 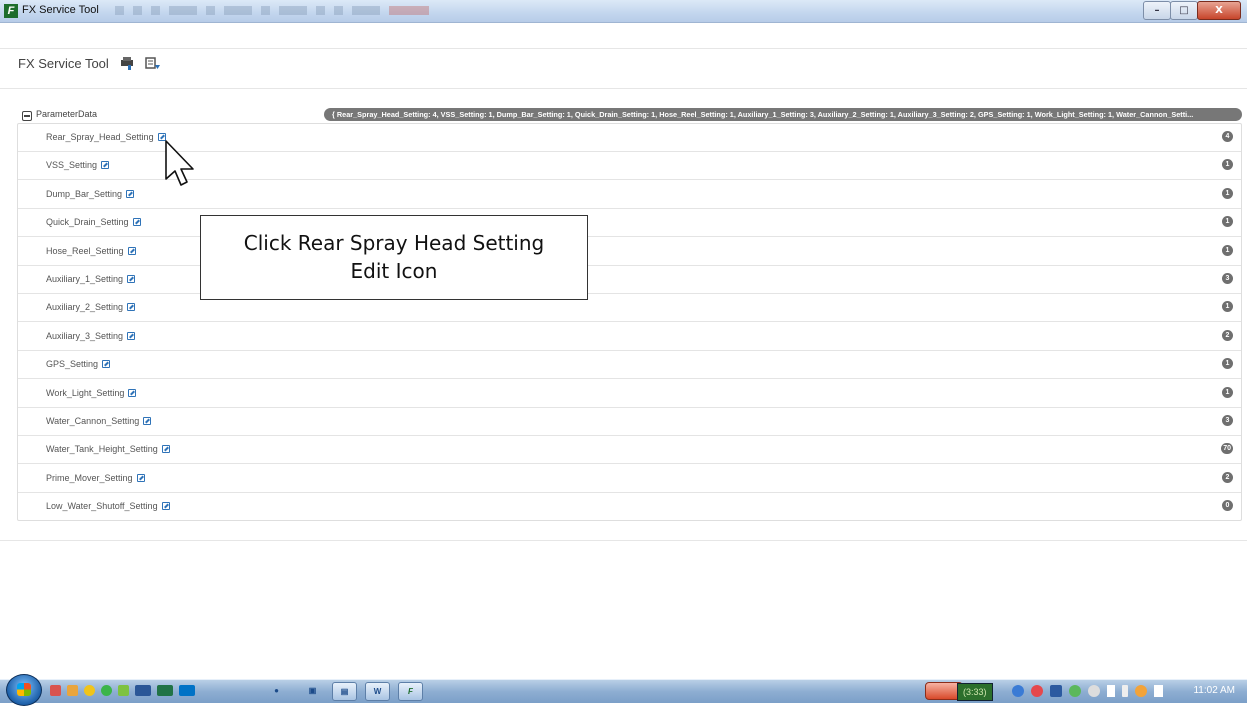 What do you see at coordinates (91, 307) in the screenshot?
I see `parameter-name: Auxiliary_2_Setting` at bounding box center [91, 307].